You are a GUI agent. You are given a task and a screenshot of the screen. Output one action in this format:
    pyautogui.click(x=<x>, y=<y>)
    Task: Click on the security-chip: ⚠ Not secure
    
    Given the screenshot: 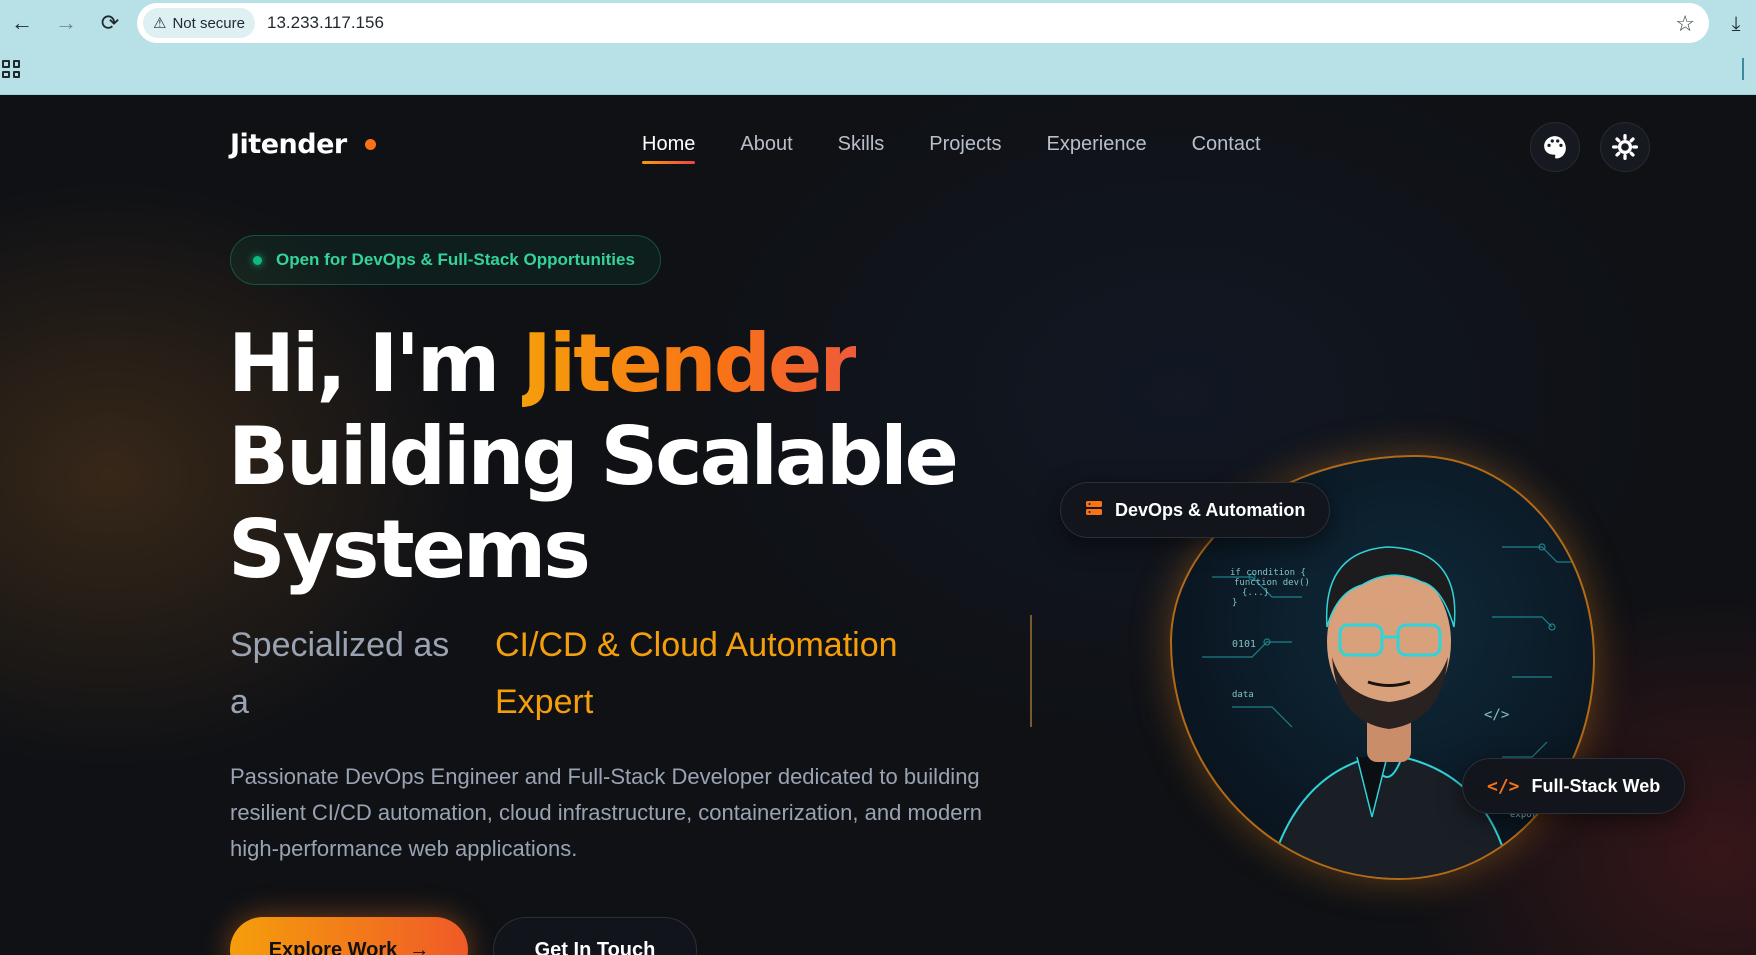 What is the action you would take?
    pyautogui.click(x=199, y=23)
    